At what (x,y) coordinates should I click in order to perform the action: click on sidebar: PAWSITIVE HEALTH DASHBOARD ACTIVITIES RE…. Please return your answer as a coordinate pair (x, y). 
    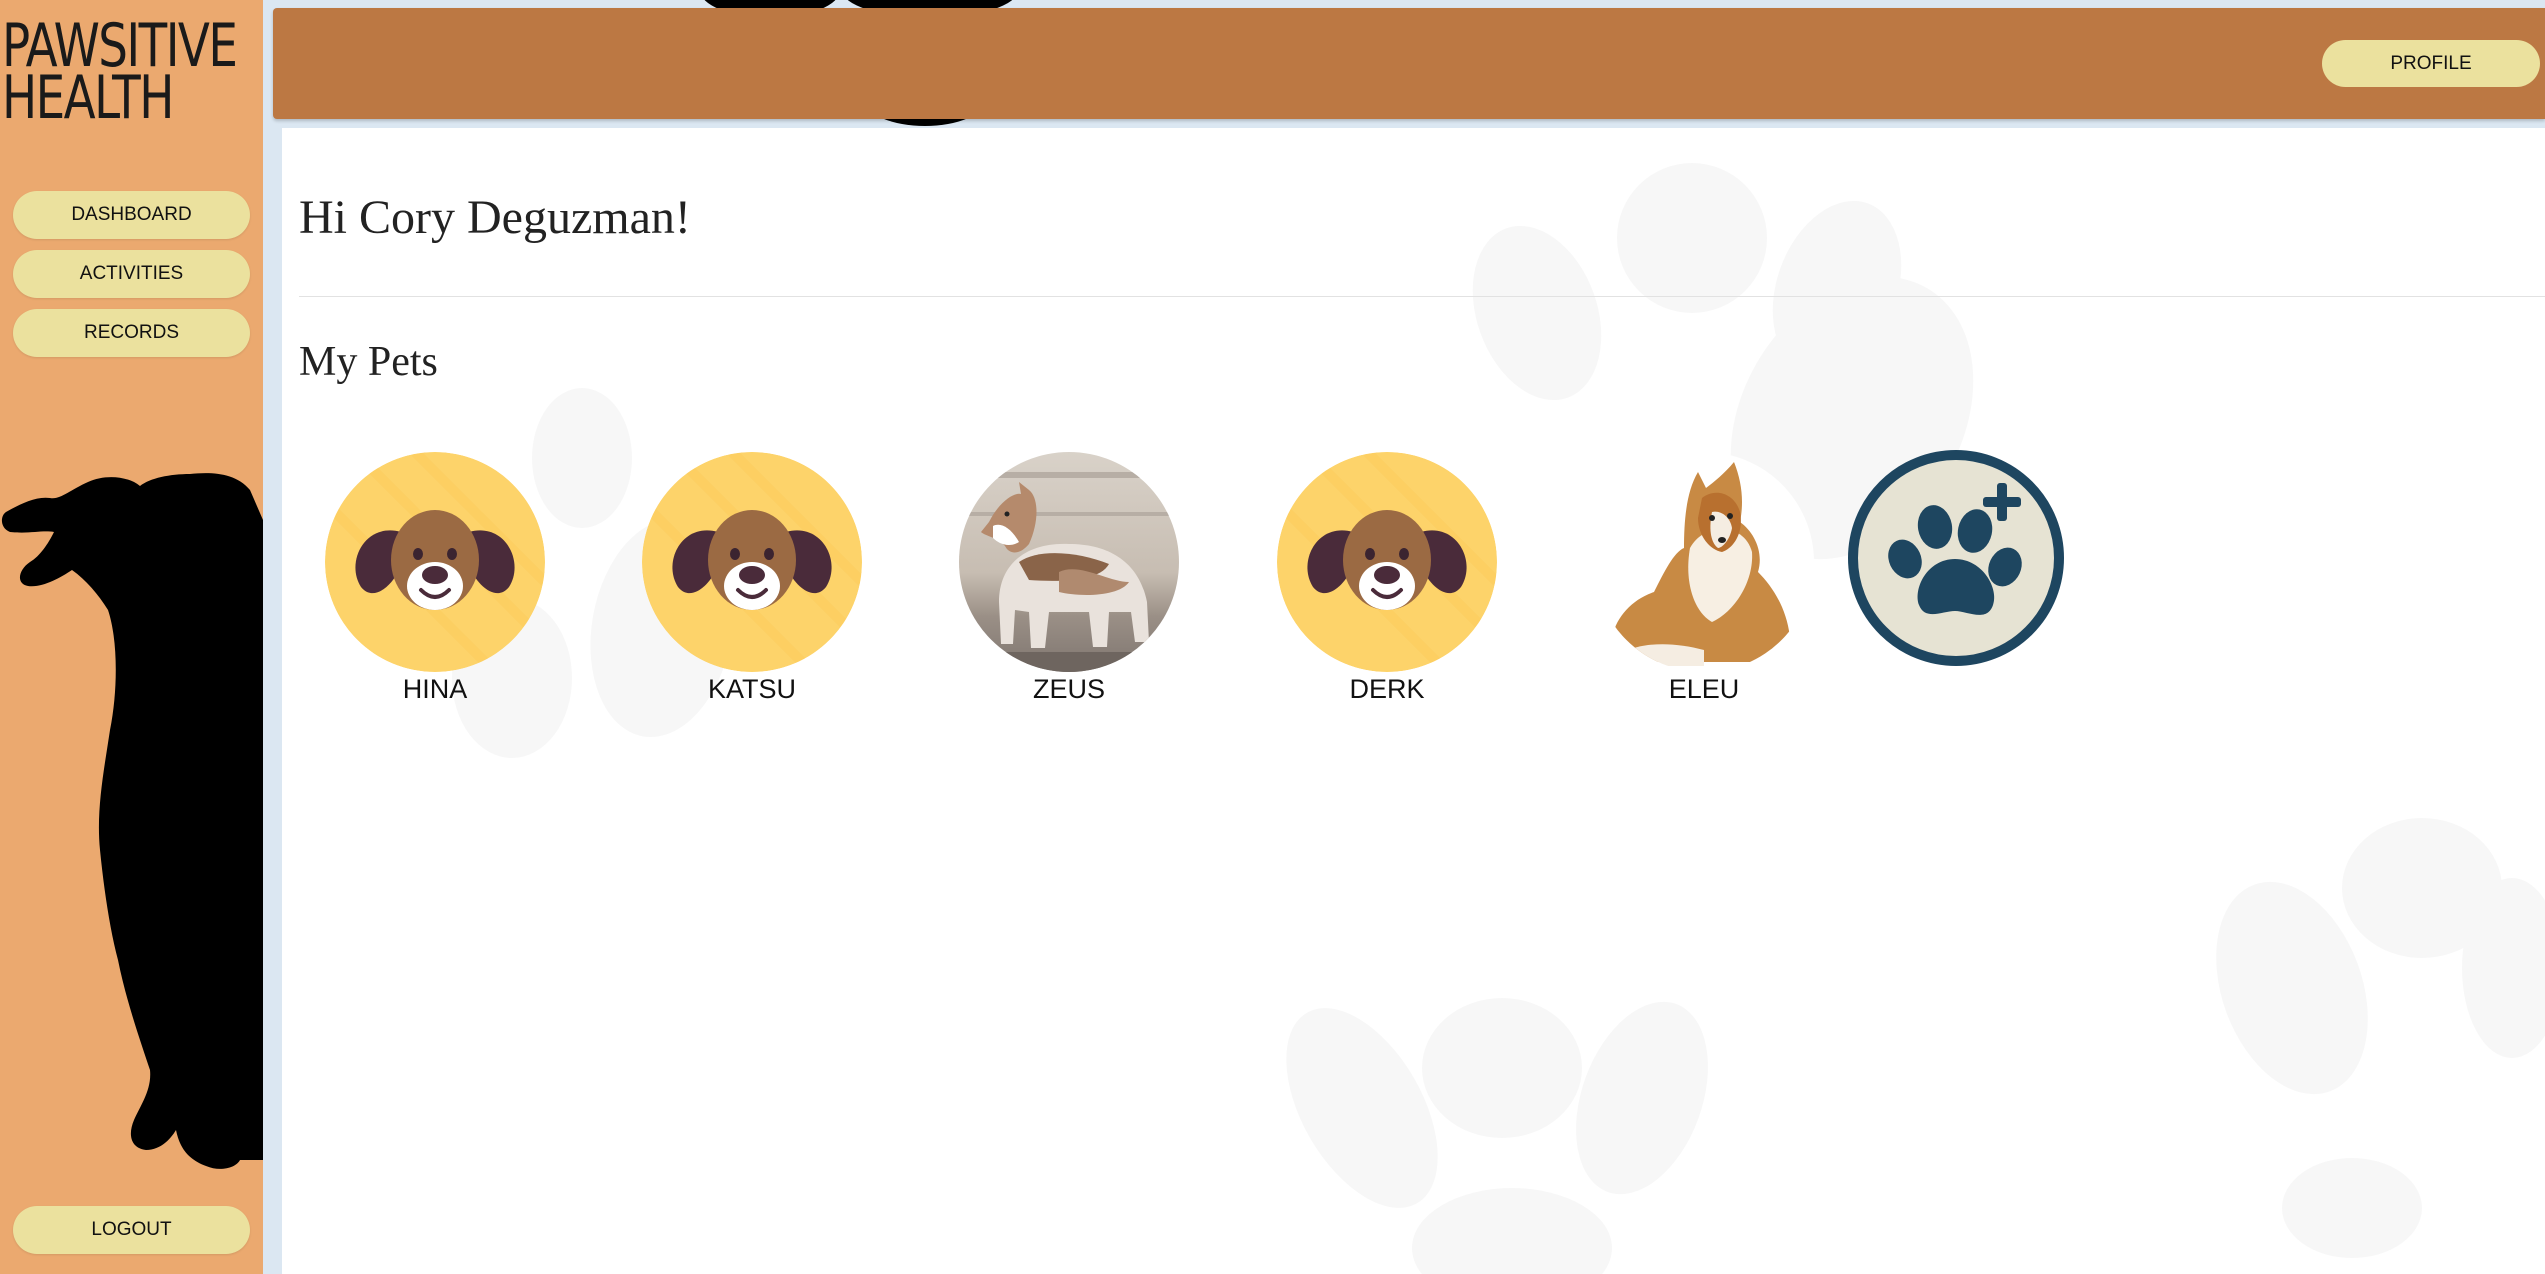
    Looking at the image, I should click on (131, 637).